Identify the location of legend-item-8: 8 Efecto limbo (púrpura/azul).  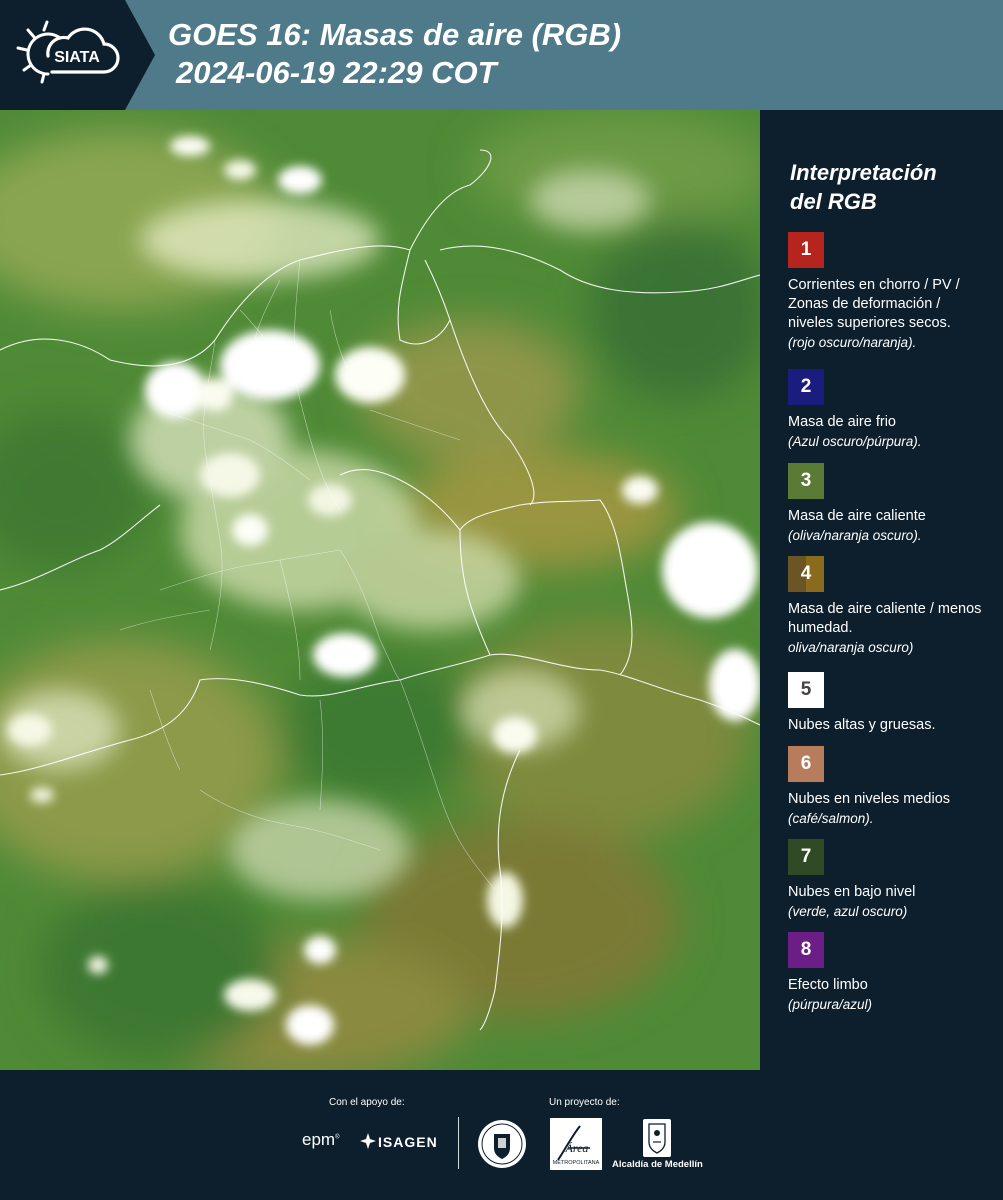
(888, 973).